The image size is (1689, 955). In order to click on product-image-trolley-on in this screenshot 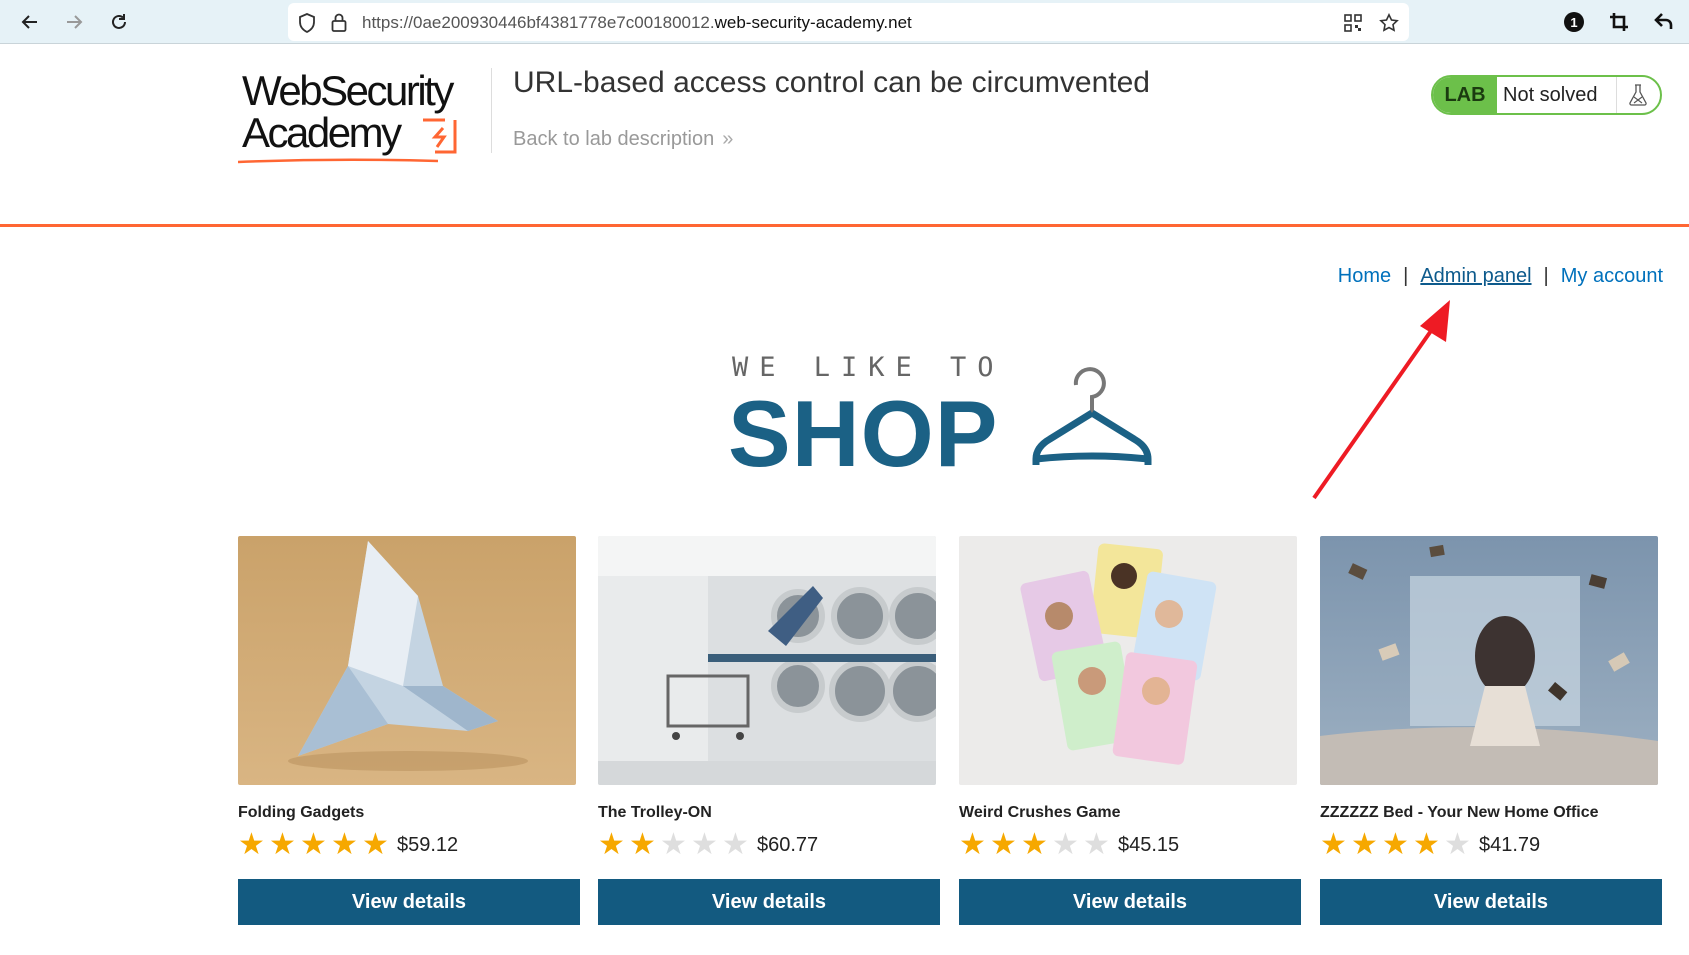, I will do `click(767, 660)`.